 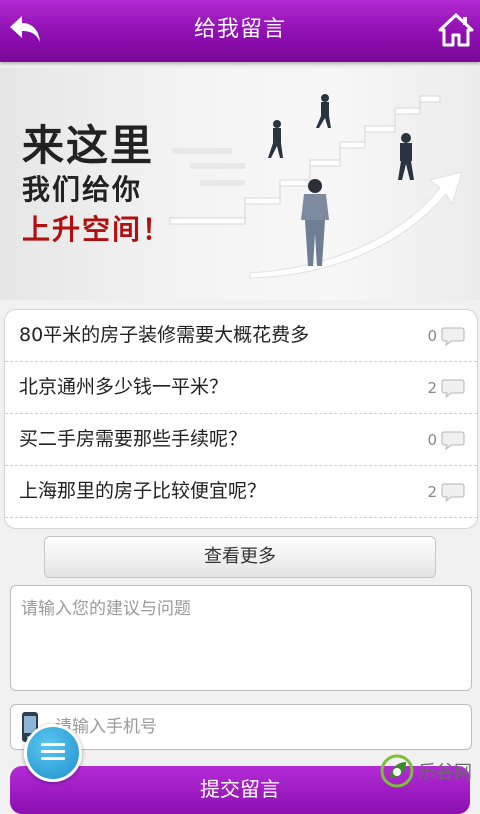 What do you see at coordinates (106, 609) in the screenshot?
I see `suggestion-placeholder: 请输入您的建议与问题` at bounding box center [106, 609].